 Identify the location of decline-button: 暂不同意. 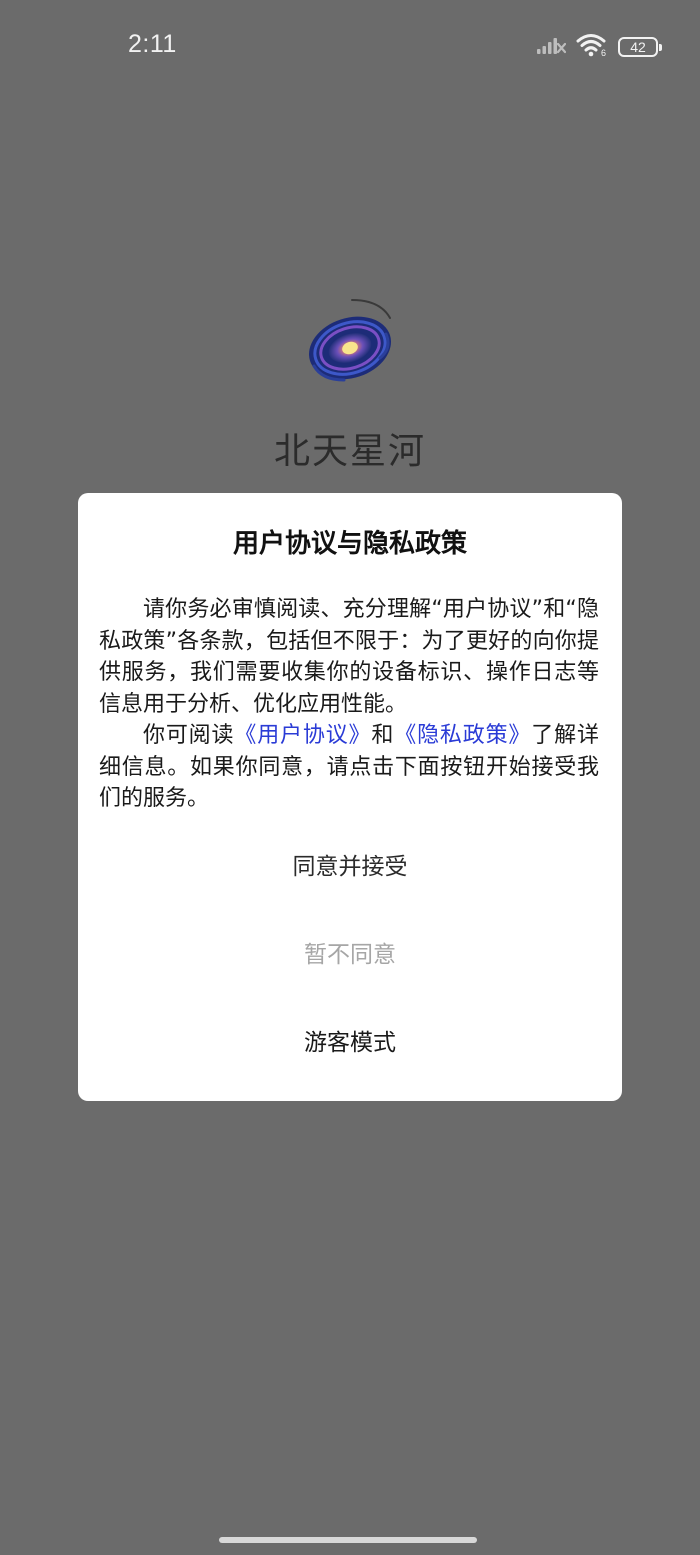
(350, 955).